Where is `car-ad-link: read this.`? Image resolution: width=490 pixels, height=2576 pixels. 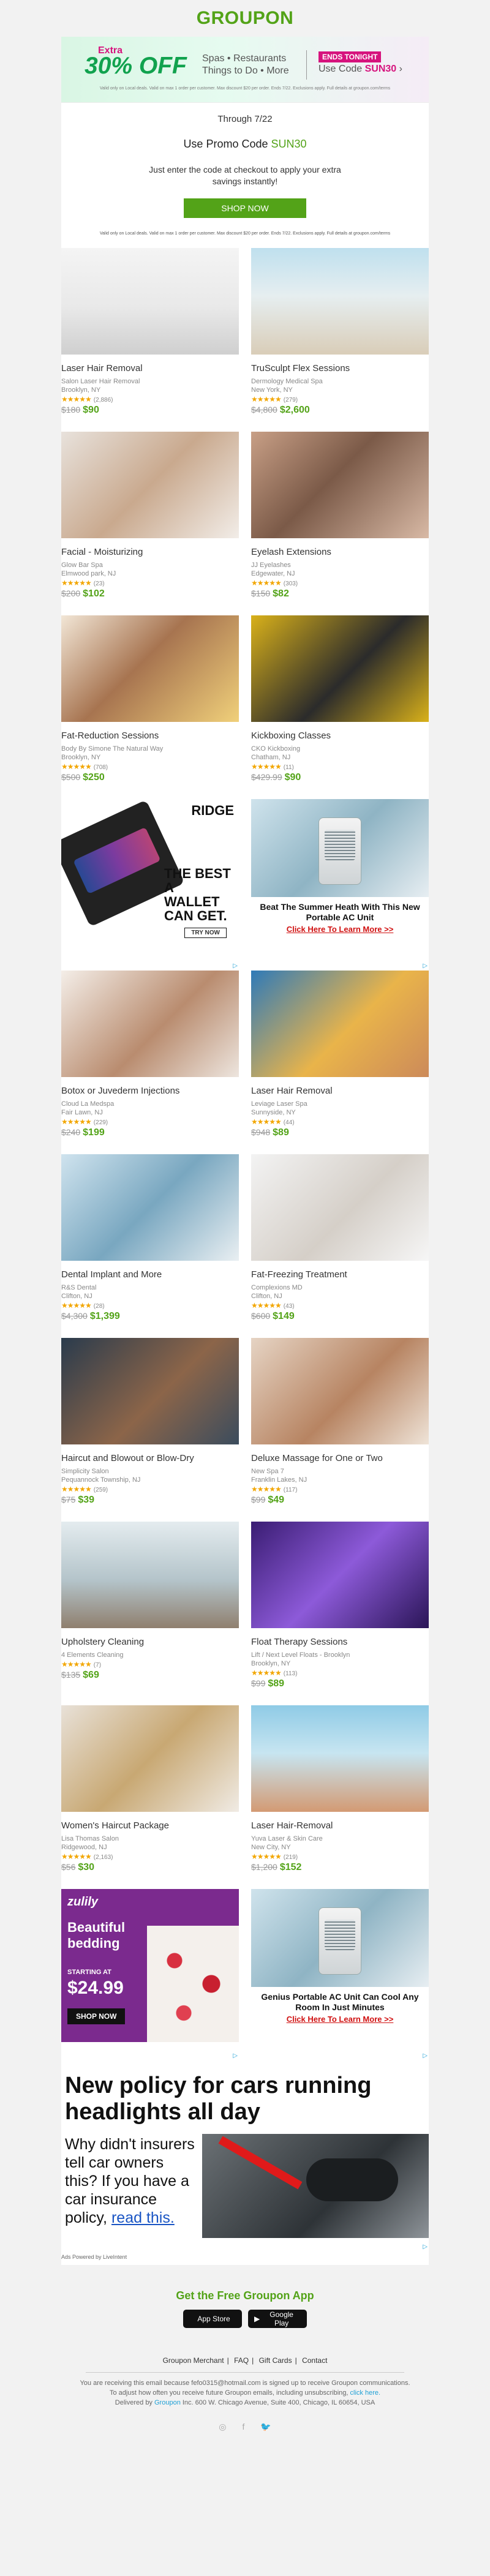
car-ad-link: read this. is located at coordinates (143, 2217).